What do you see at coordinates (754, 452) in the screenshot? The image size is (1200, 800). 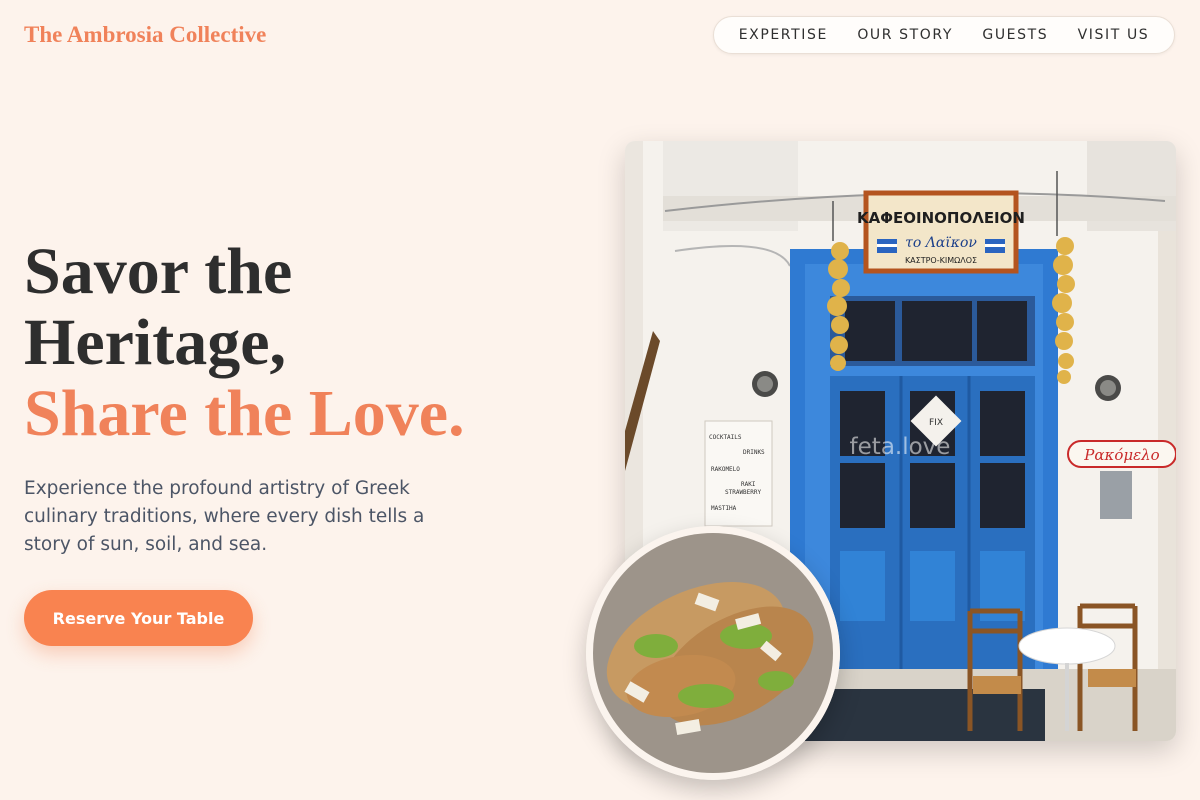 I see `menu-board-item: DRINKS` at bounding box center [754, 452].